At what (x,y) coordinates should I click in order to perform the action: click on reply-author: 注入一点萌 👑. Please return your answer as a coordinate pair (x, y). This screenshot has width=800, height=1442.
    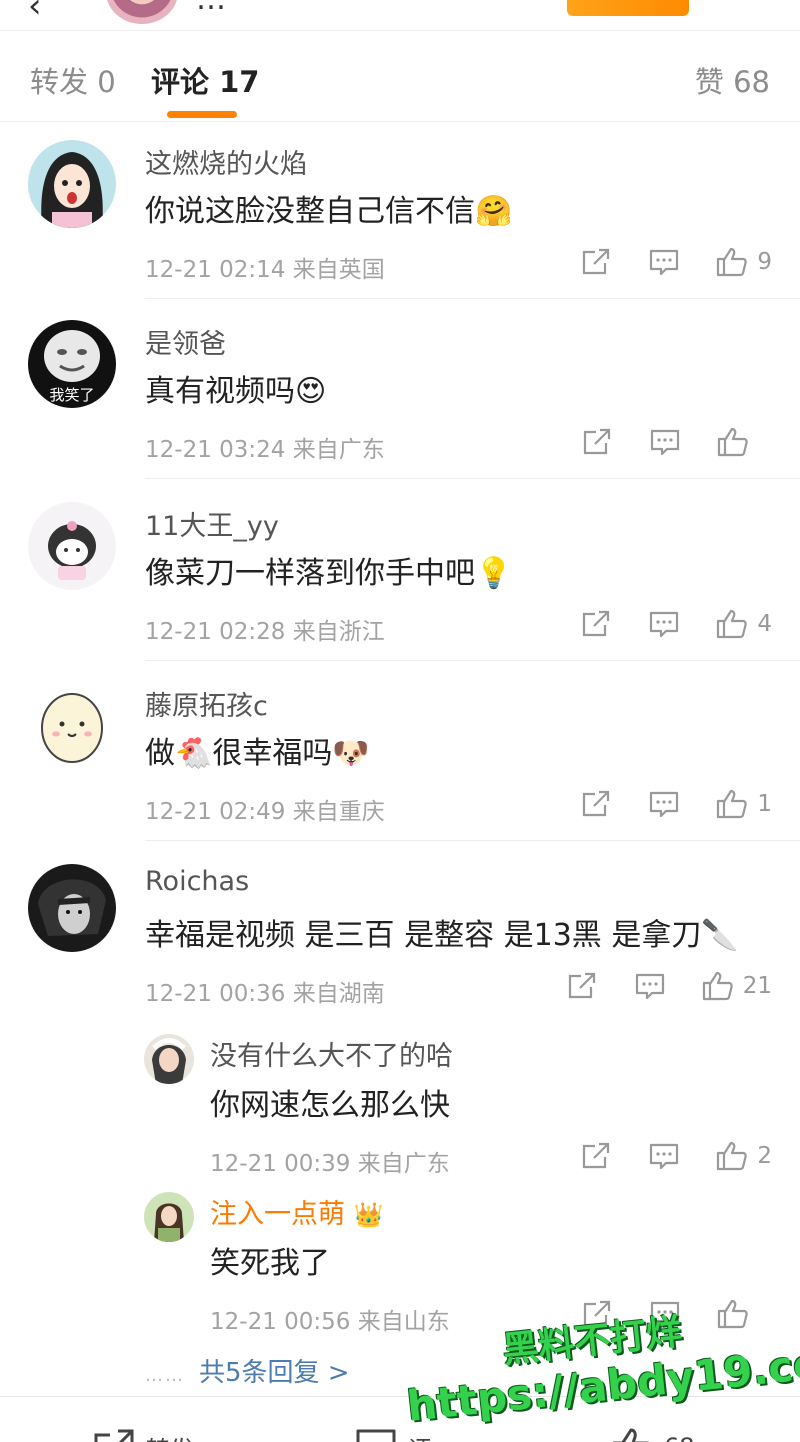
    Looking at the image, I should click on (296, 1211).